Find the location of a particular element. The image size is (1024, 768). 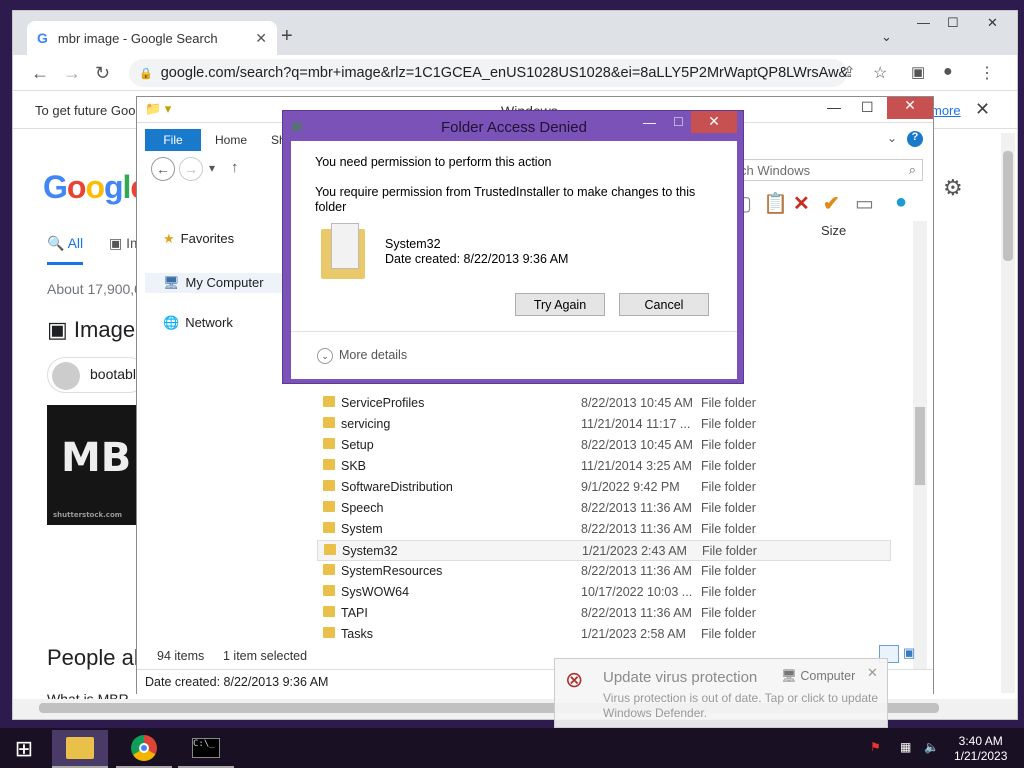

file-name: SKB is located at coordinates (354, 466).